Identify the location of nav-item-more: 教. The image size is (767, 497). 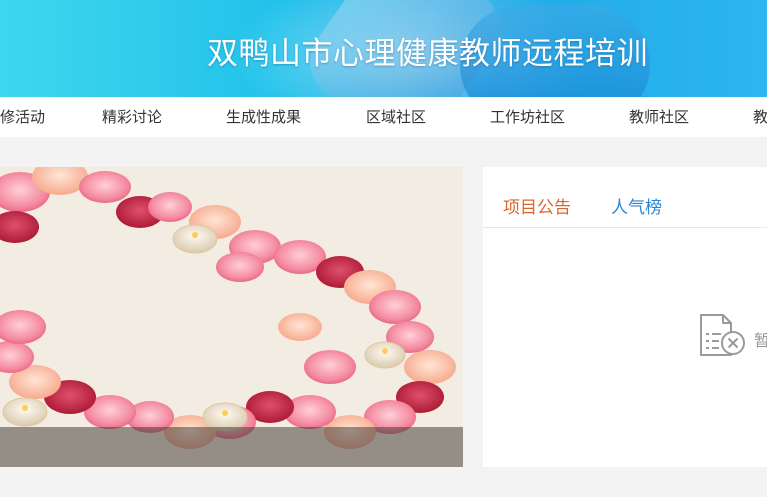
(760, 117).